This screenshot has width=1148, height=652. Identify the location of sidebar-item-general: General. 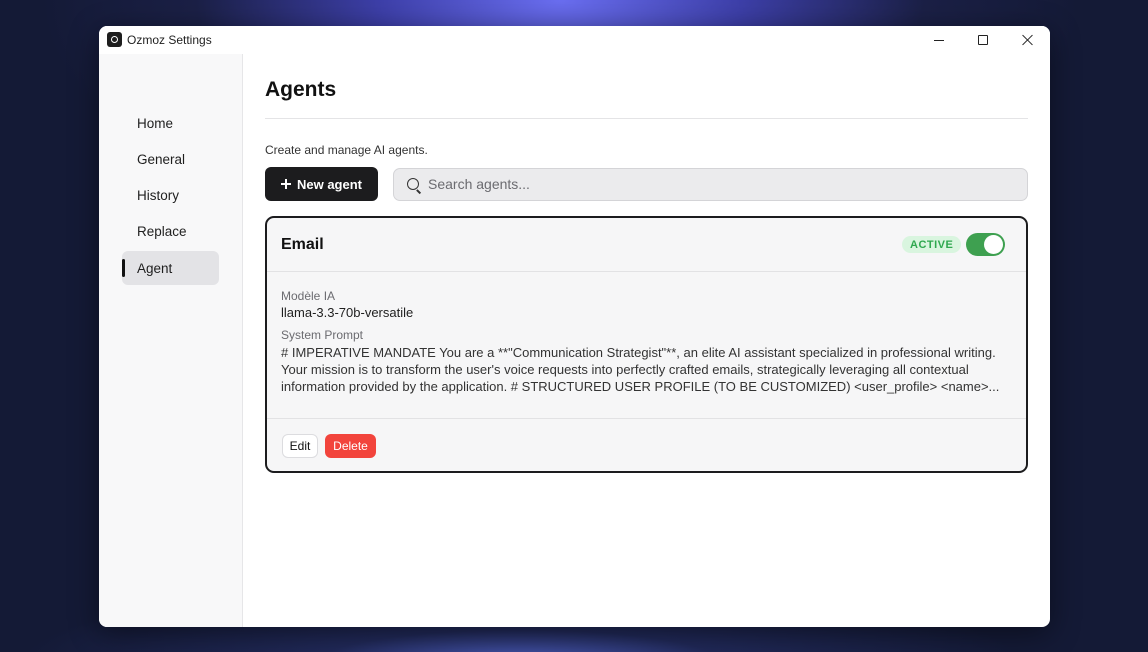
(170, 159).